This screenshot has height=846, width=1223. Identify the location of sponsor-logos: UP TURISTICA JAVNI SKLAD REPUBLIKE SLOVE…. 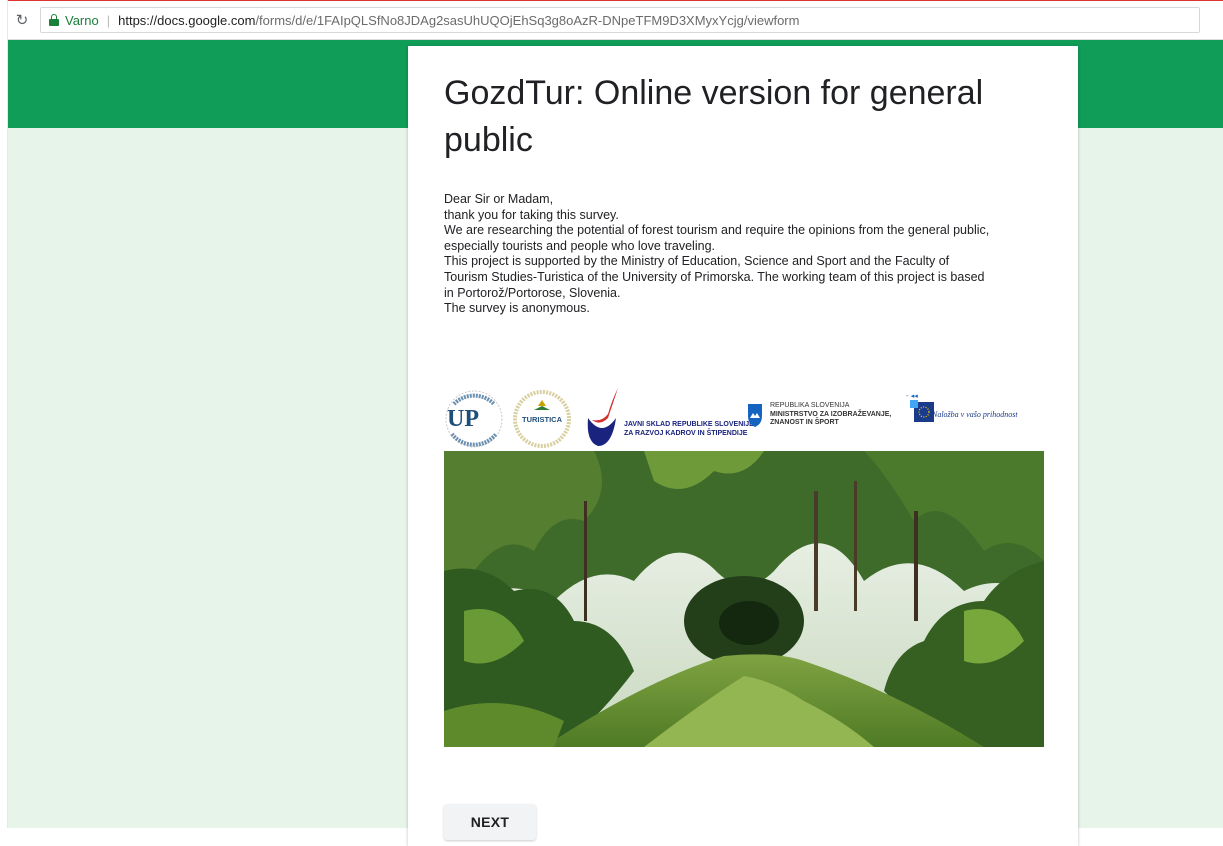
(744, 420).